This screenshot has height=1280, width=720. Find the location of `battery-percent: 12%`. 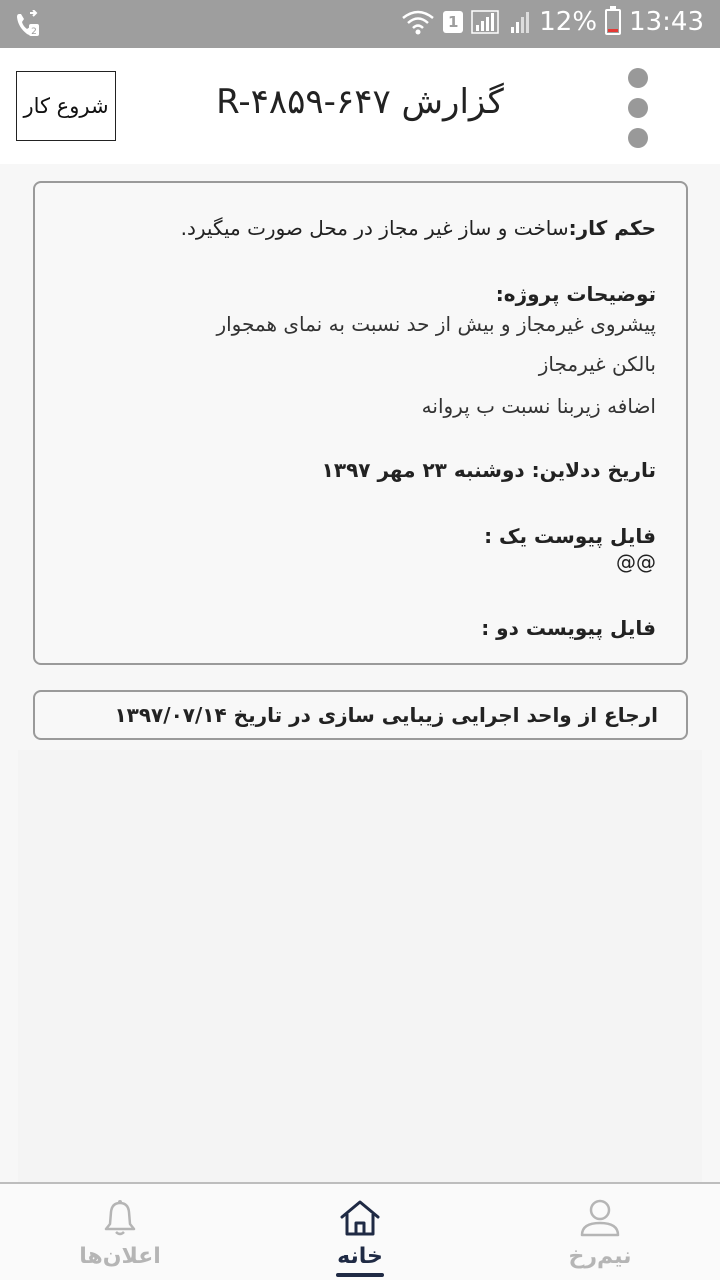

battery-percent: 12% is located at coordinates (568, 22).